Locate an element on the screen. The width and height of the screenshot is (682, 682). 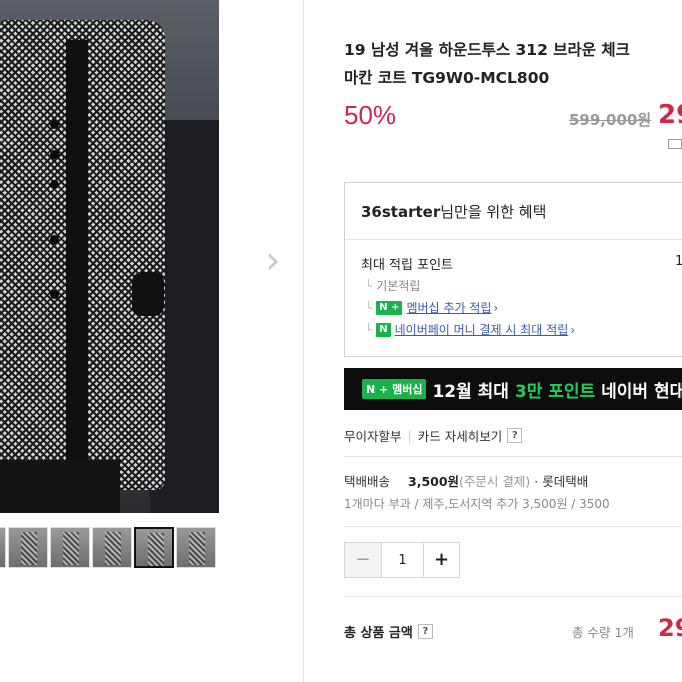
naver-pay-badge-icon: N is located at coordinates (383, 329).